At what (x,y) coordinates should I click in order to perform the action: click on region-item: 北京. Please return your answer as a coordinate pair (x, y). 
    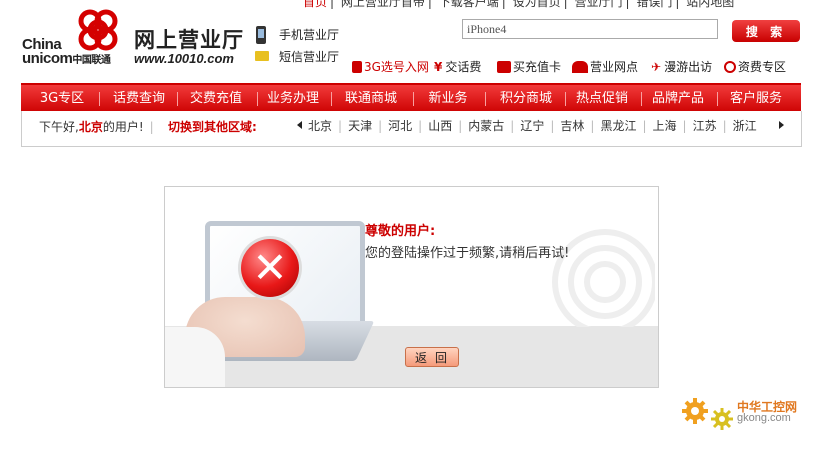
    Looking at the image, I should click on (320, 126).